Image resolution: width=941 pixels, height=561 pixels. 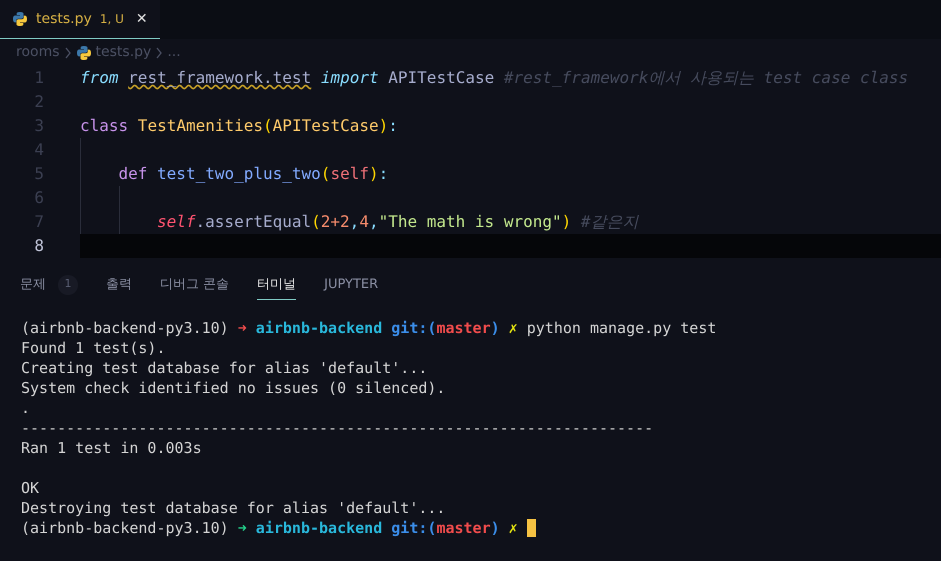 What do you see at coordinates (142, 19) in the screenshot?
I see `close-button: ✕` at bounding box center [142, 19].